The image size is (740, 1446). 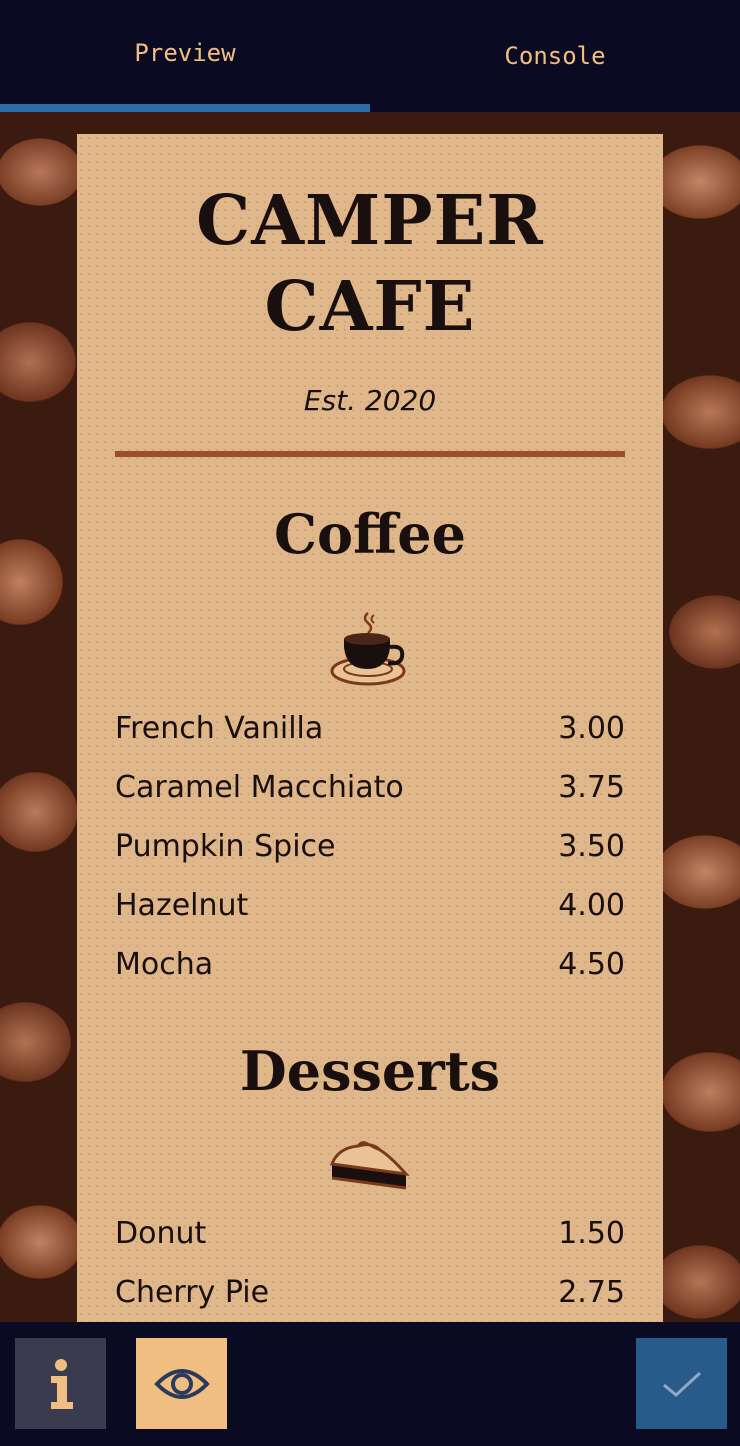 What do you see at coordinates (370, 1384) in the screenshot?
I see `bottom-toolbar` at bounding box center [370, 1384].